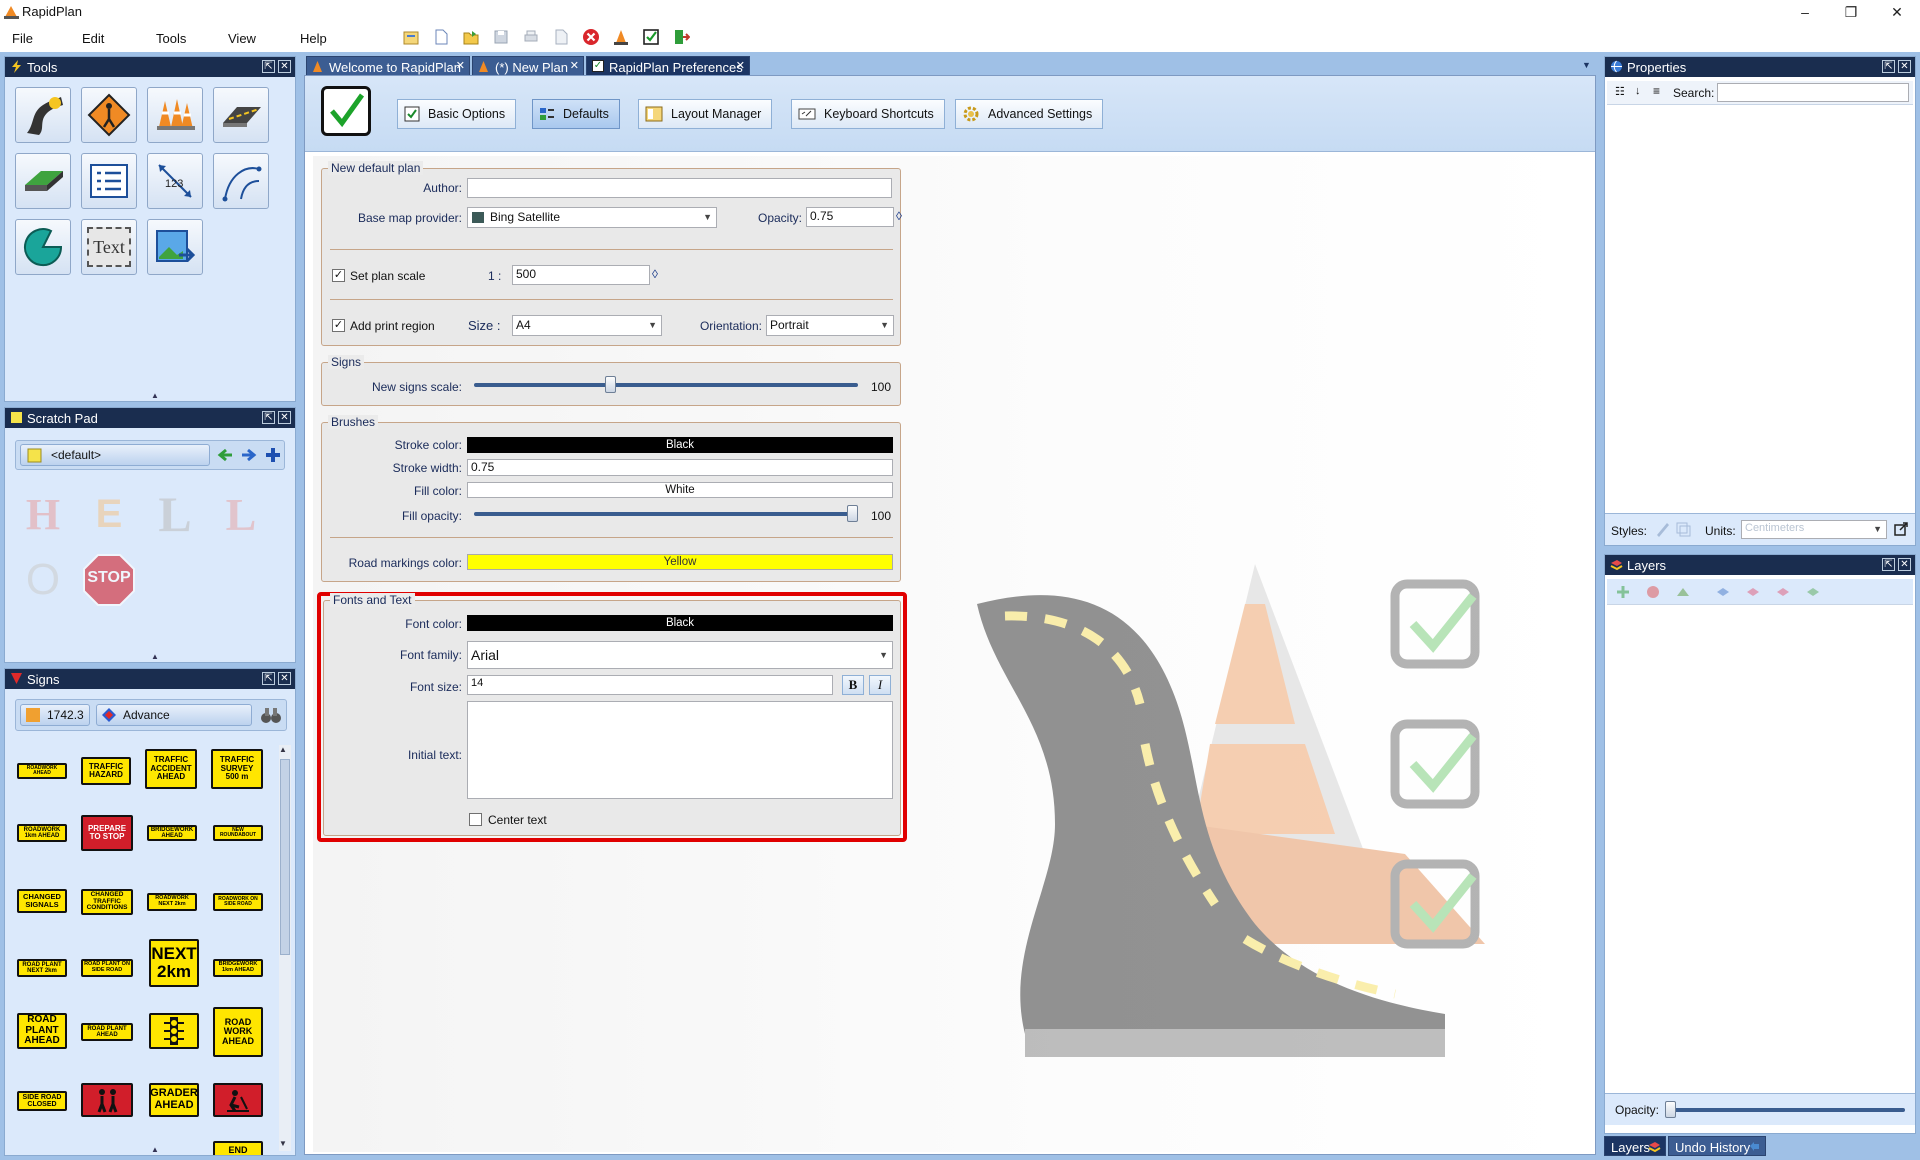  Describe the element at coordinates (109, 247) in the screenshot. I see `text-tool-button: Text` at that location.